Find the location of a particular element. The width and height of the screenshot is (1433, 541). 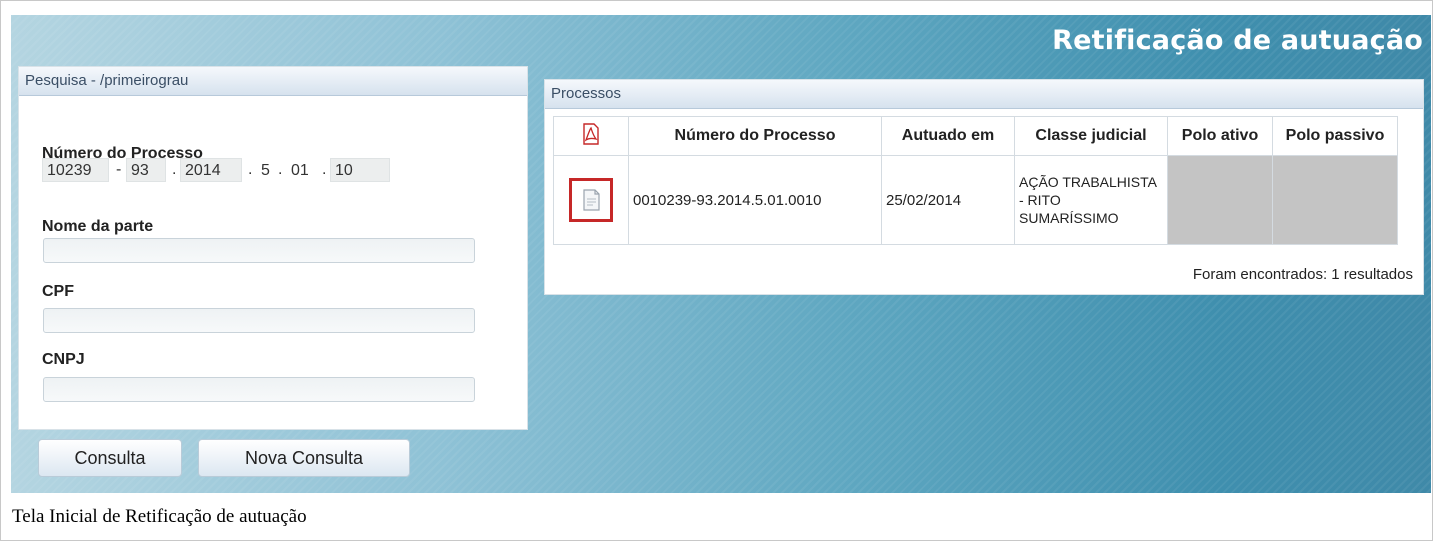

cell-numero: 0010239-93.2014.5.01.0010 is located at coordinates (755, 200).